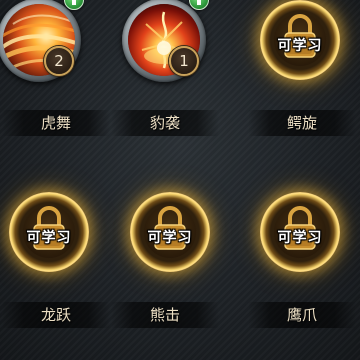 The width and height of the screenshot is (360, 360). I want to click on skill-name: 豹袭, so click(164, 123).